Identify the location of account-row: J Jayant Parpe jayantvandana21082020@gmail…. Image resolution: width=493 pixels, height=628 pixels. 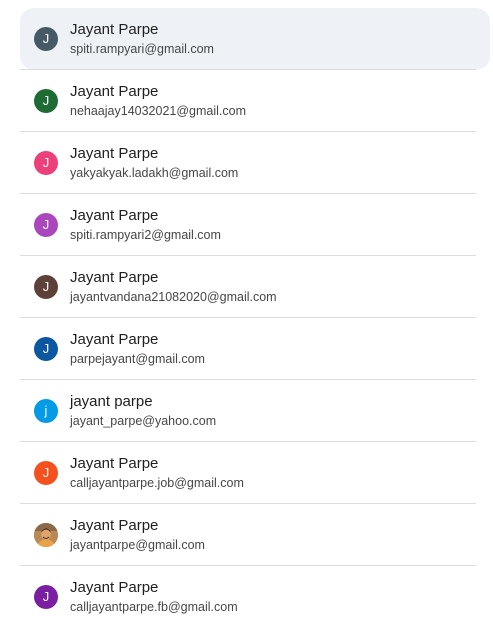
(255, 287).